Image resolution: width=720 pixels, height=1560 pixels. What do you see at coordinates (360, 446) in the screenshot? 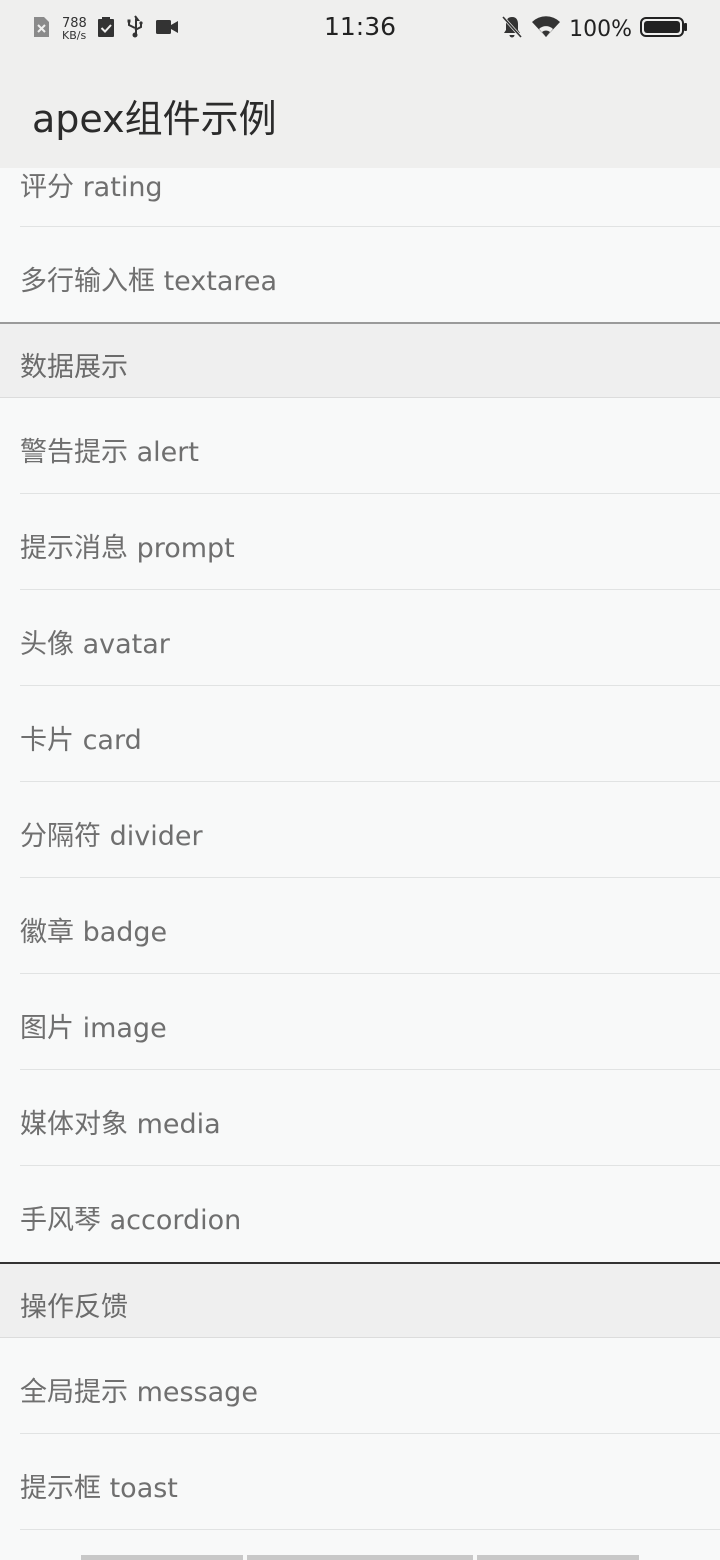
I see `list-item-alert: 警告提示 alert` at bounding box center [360, 446].